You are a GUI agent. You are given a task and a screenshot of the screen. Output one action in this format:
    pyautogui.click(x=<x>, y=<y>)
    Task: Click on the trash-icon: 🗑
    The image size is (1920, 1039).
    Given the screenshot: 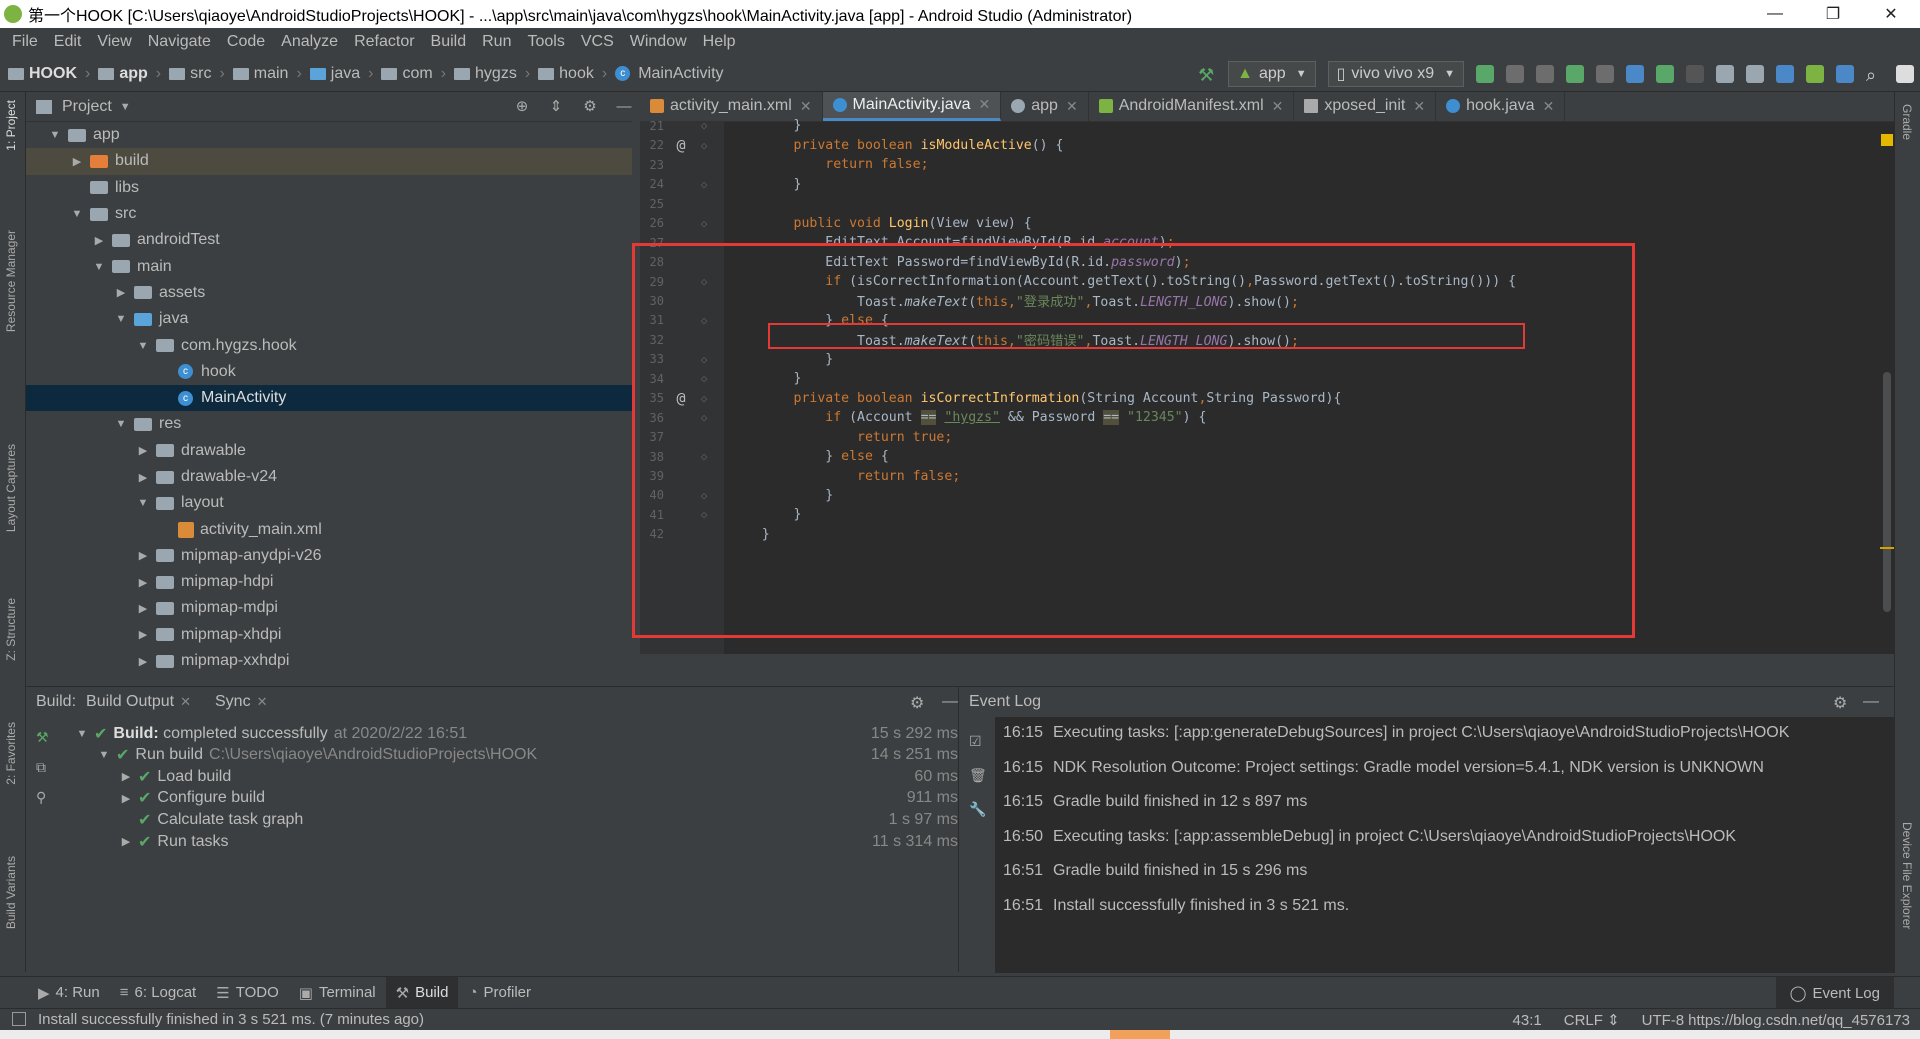 What is the action you would take?
    pyautogui.click(x=978, y=776)
    